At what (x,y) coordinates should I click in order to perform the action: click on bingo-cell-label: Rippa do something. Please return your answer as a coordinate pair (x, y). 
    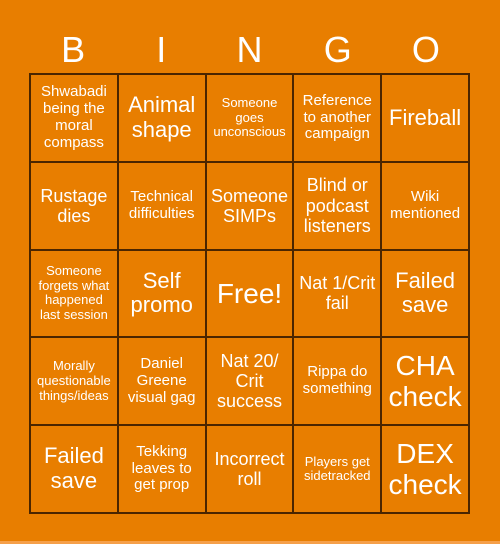
    Looking at the image, I should click on (337, 380).